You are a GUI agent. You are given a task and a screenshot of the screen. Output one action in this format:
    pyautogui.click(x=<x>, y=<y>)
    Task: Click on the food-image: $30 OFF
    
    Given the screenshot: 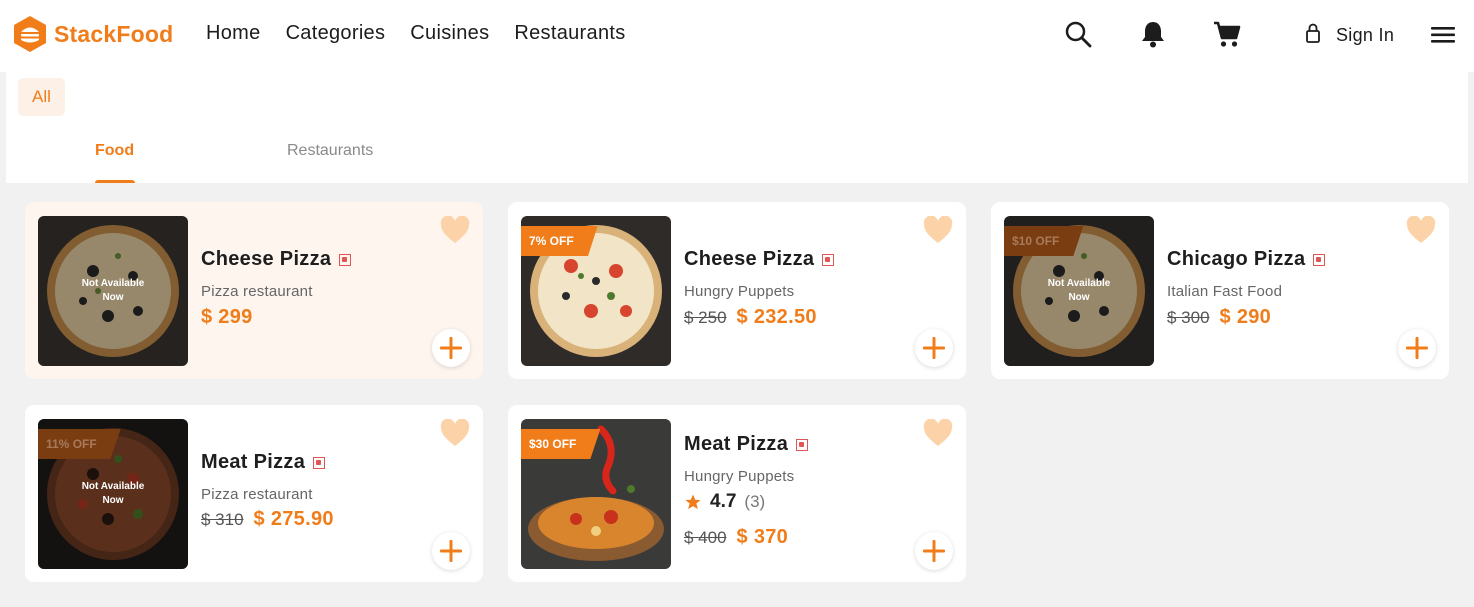 What is the action you would take?
    pyautogui.click(x=596, y=494)
    